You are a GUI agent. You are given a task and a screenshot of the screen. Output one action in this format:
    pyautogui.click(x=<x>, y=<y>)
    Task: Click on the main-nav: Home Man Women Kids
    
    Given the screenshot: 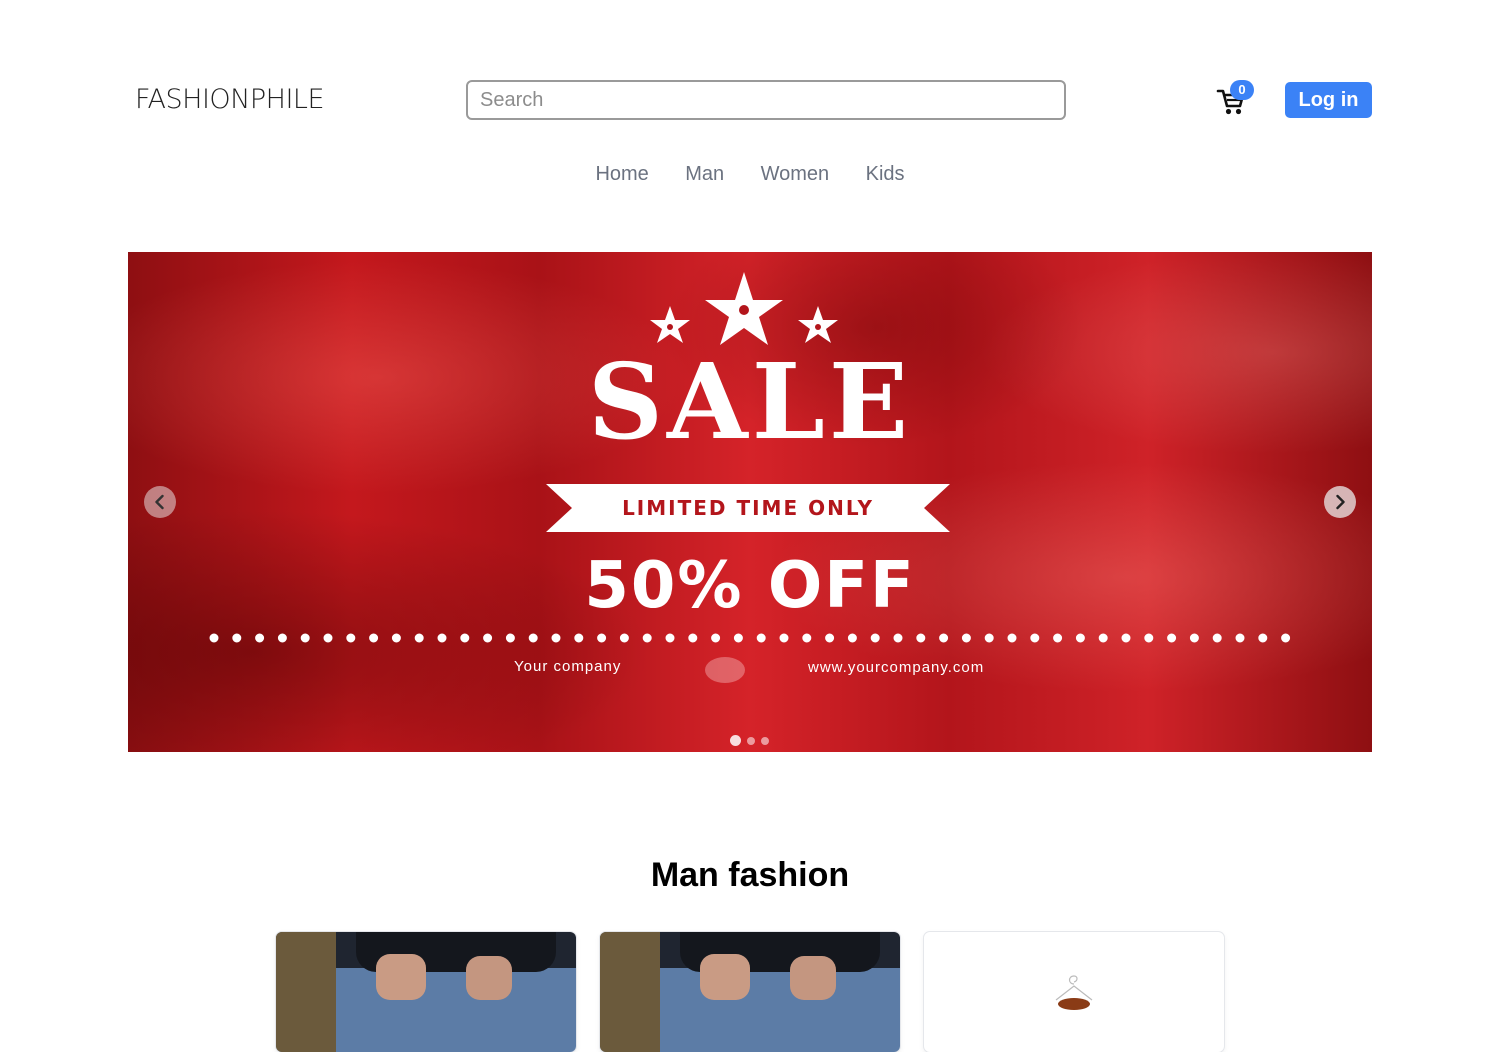 What is the action you would take?
    pyautogui.click(x=750, y=174)
    